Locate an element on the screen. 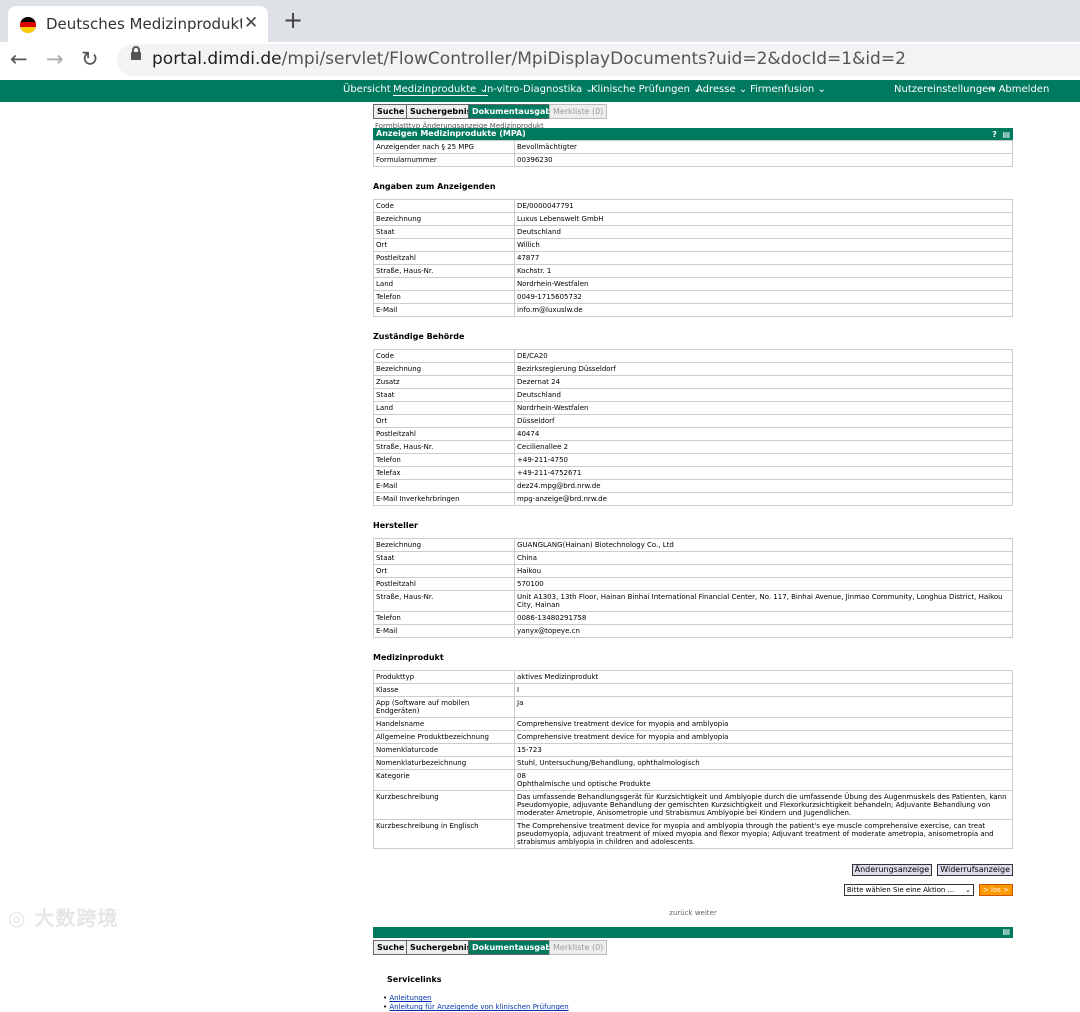  aenderungsanzeige-button: Änderungsanzeige is located at coordinates (892, 870).